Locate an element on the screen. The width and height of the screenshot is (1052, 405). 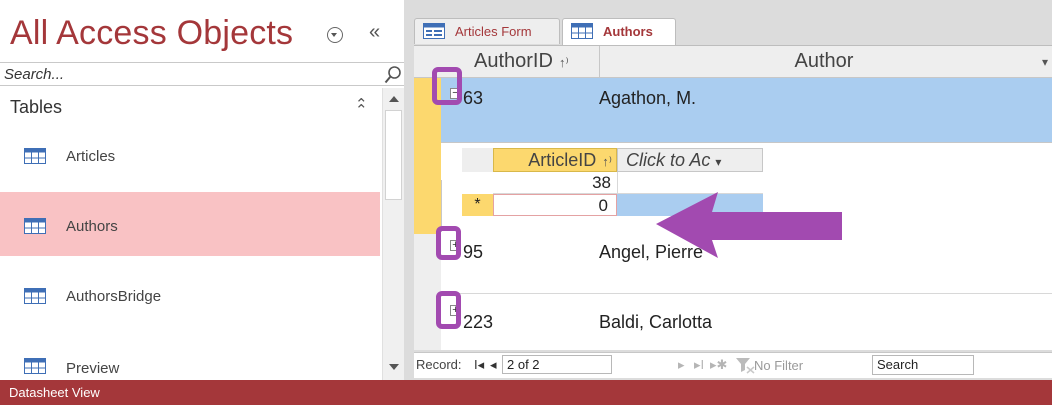
tables-group-header: Tables ⌃ ⌃ is located at coordinates (191, 107).